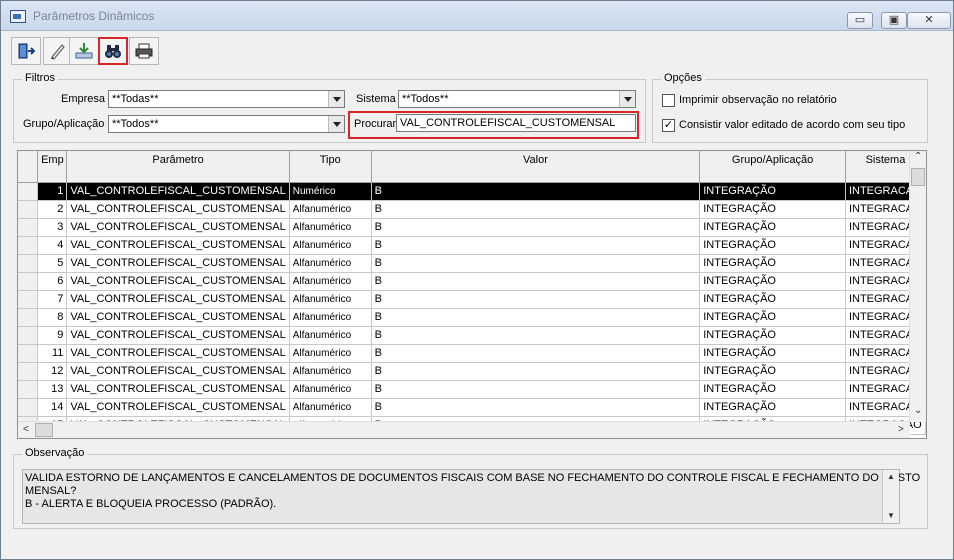 The image size is (954, 560). Describe the element at coordinates (918, 156) in the screenshot. I see `scroll-up-icon: ⌃` at that location.